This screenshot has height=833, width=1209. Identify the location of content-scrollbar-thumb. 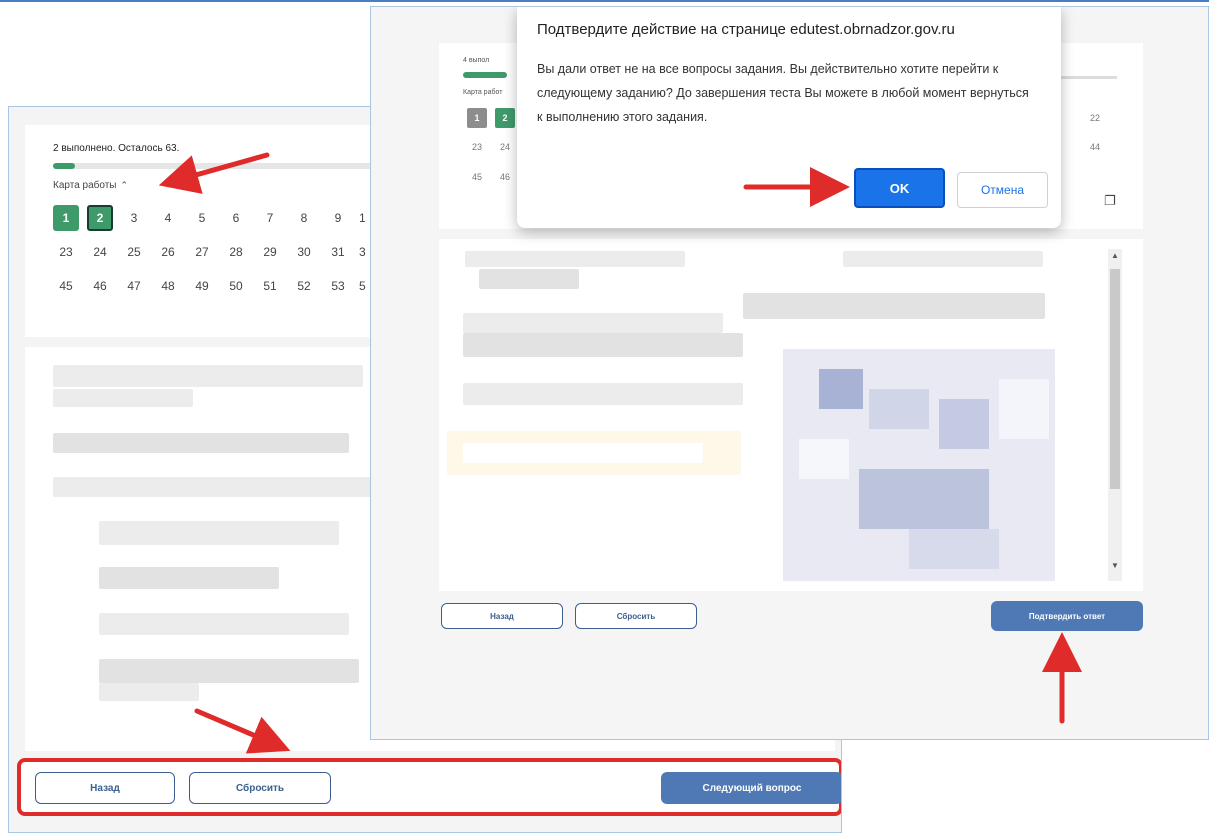
(1115, 379).